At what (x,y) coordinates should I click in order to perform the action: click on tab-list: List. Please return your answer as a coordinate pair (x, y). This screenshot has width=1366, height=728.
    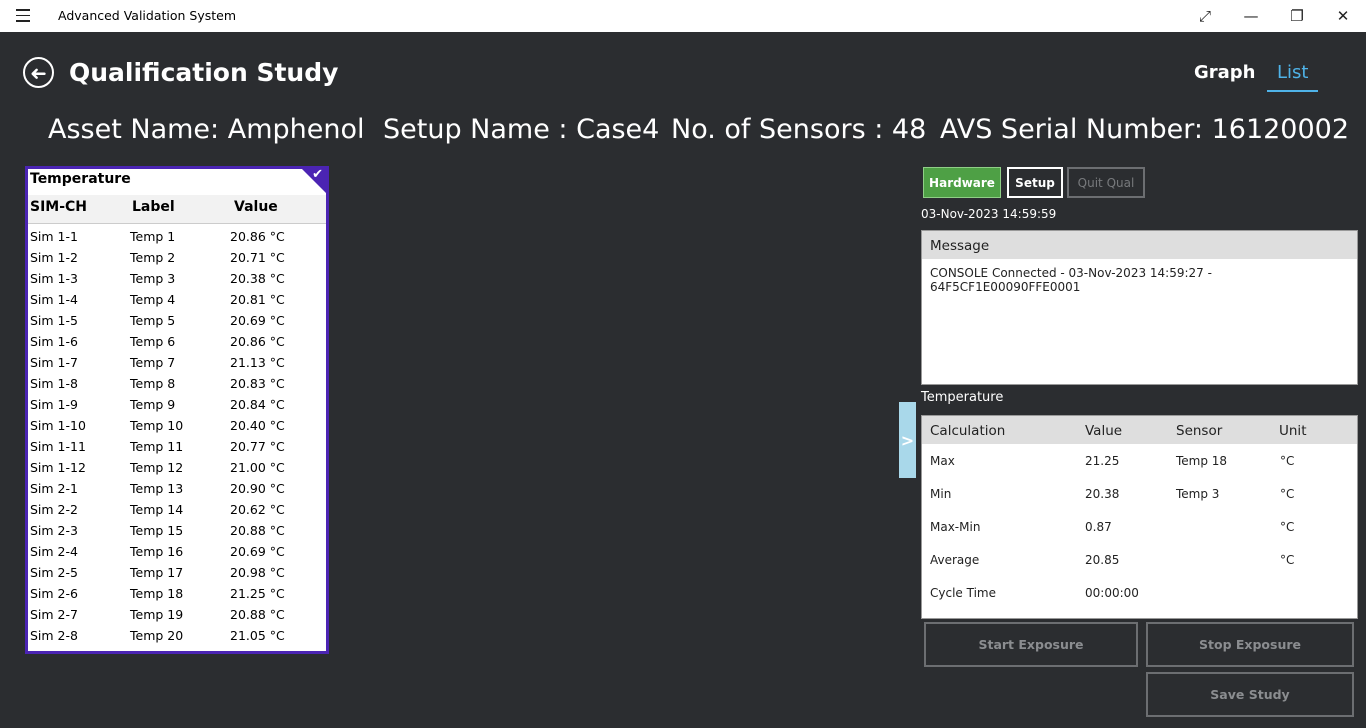
    Looking at the image, I should click on (1292, 72).